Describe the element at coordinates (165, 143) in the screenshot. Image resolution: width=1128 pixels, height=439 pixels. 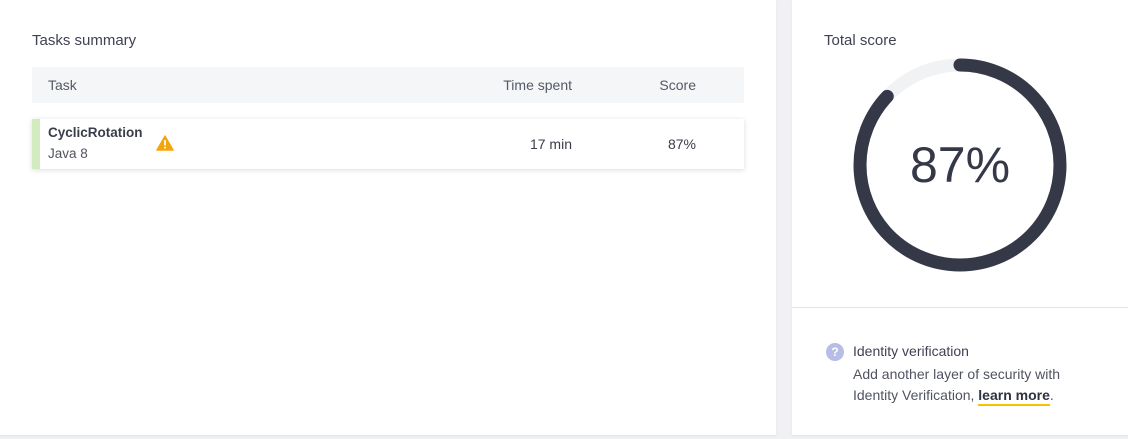
I see `warning-icon` at that location.